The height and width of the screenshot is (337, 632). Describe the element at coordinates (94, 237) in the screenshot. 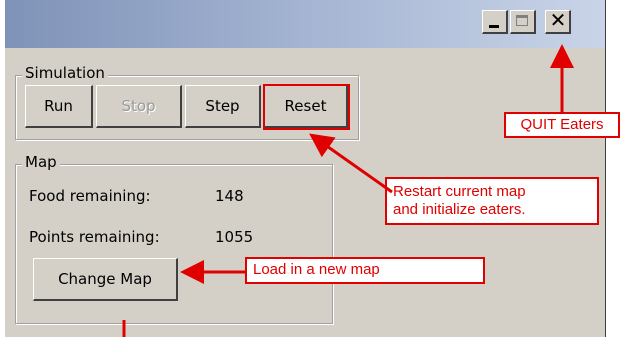

I see `points-remaining-label: Points remaining:` at that location.